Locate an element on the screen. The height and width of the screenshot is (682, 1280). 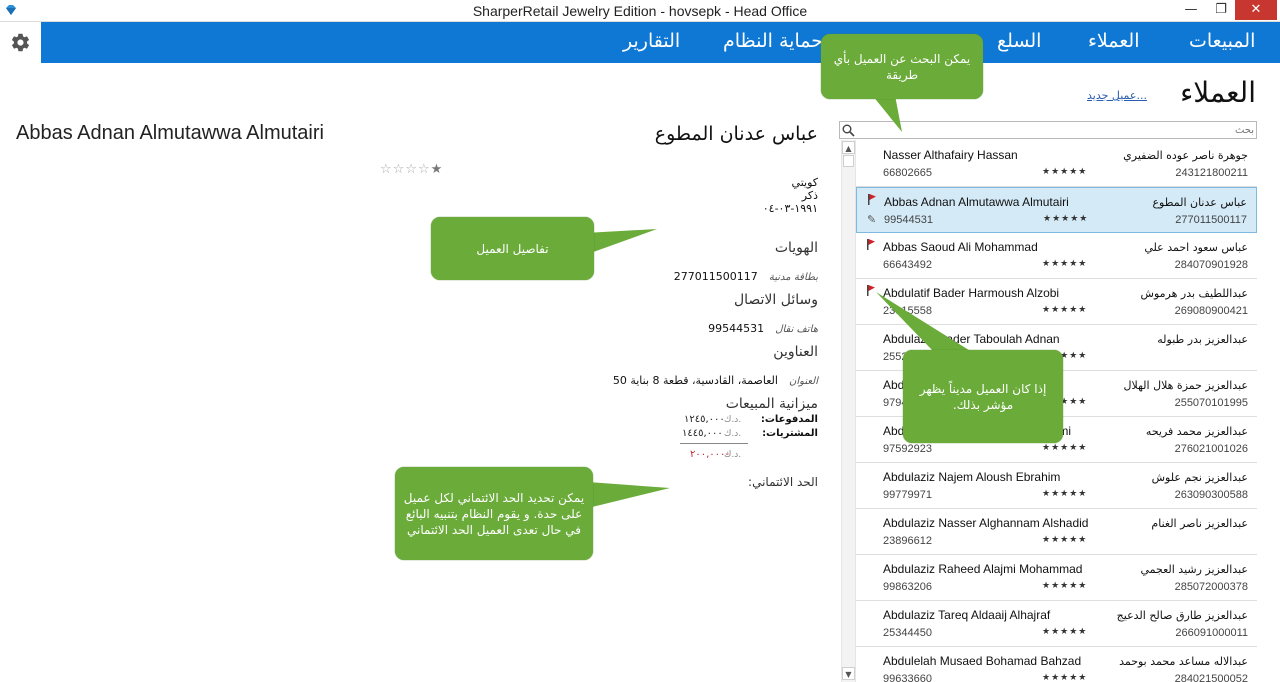
payments-currency: د.ك. is located at coordinates (733, 420).